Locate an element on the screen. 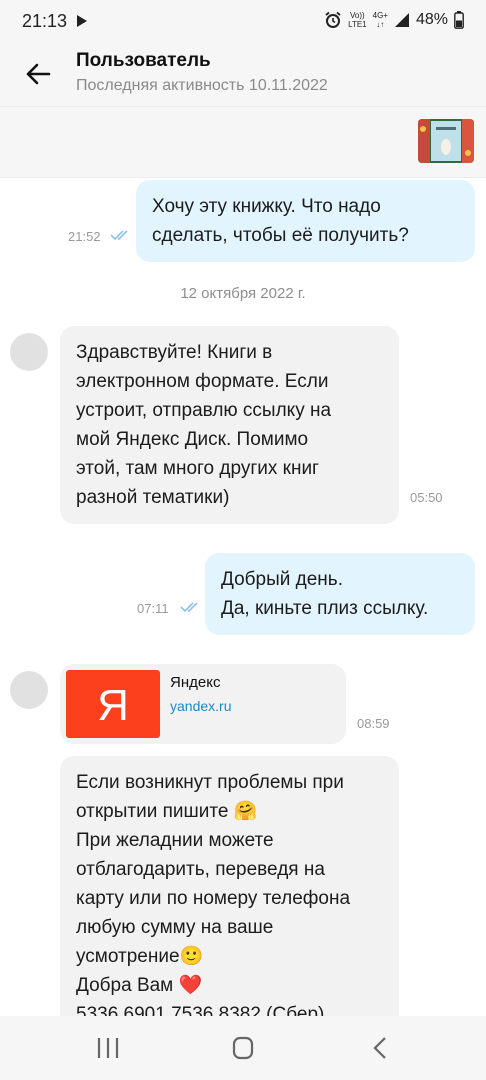 This screenshot has height=1080, width=486. message-time: 08:59 is located at coordinates (373, 723).